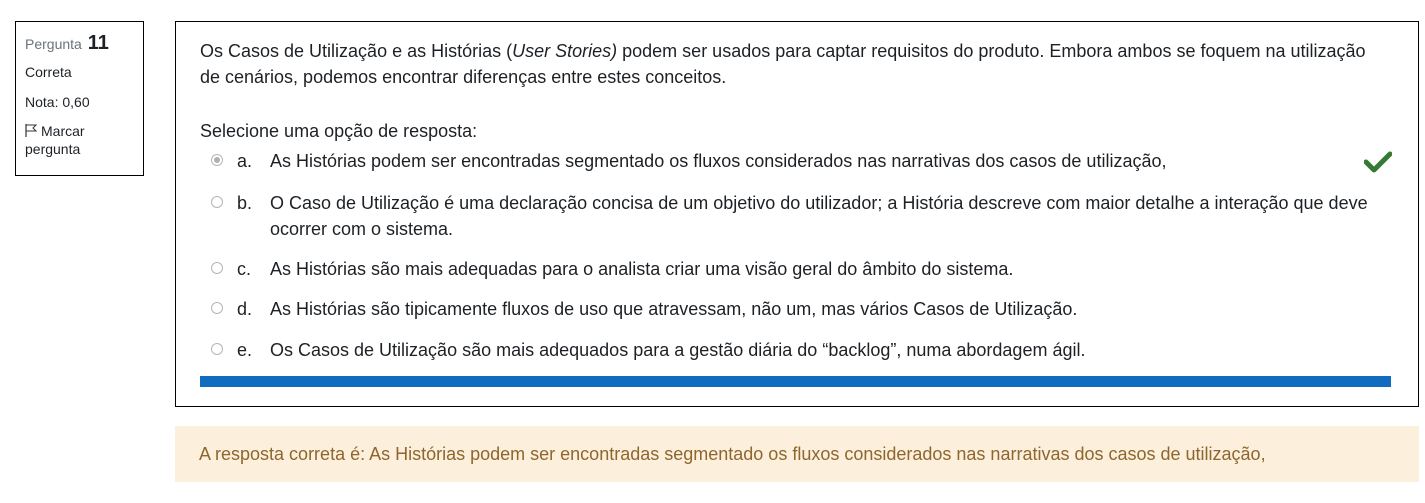 Image resolution: width=1425 pixels, height=503 pixels. What do you see at coordinates (245, 161) in the screenshot?
I see `answer-letter: a.` at bounding box center [245, 161].